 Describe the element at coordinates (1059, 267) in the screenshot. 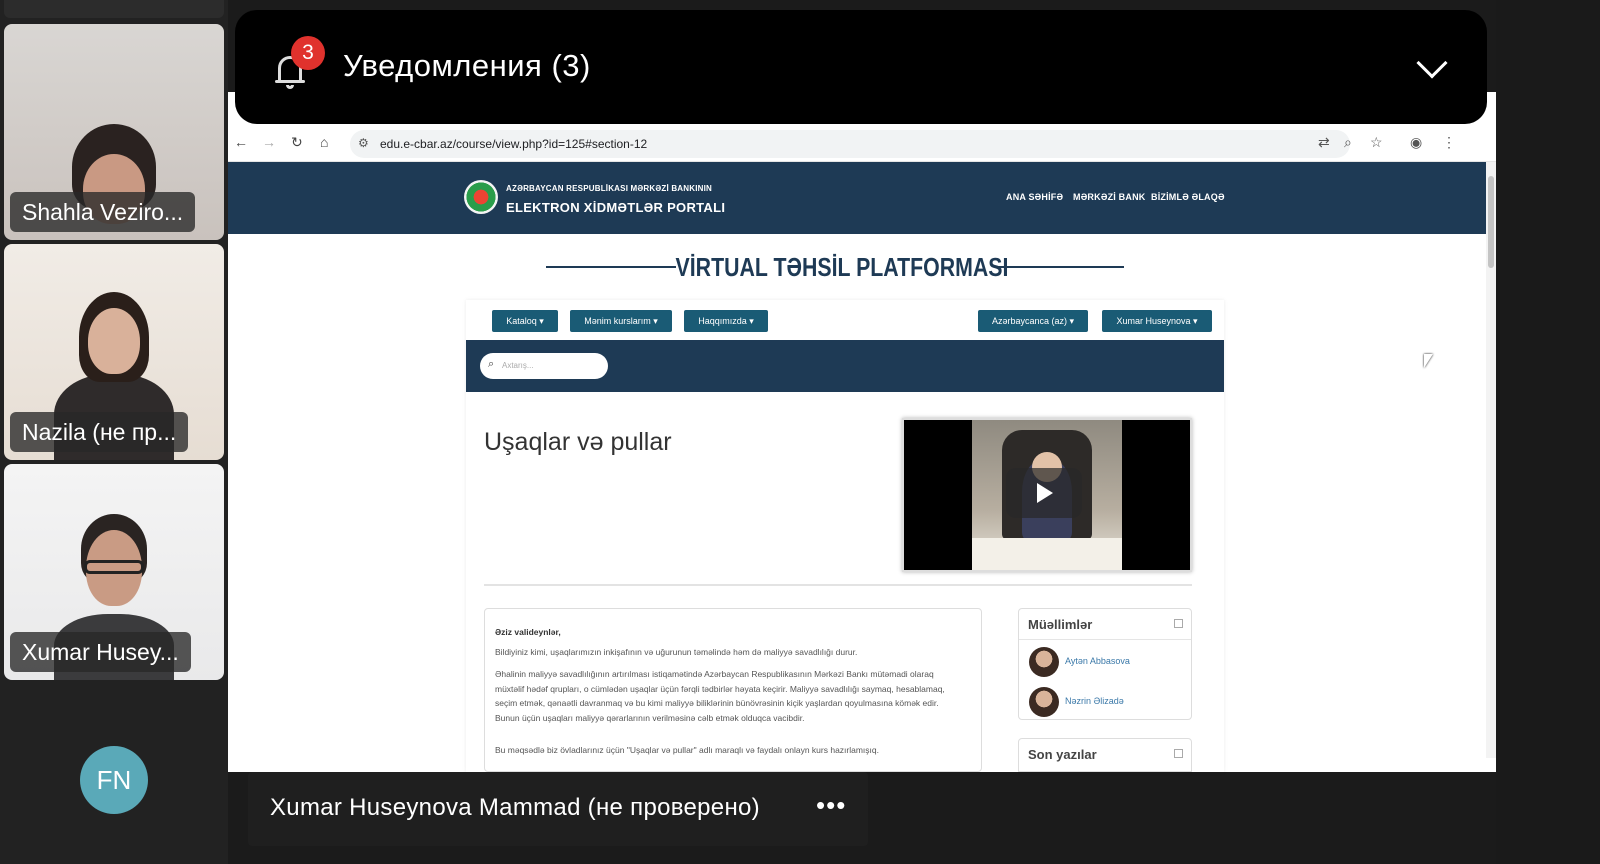

I see `title-rule` at that location.